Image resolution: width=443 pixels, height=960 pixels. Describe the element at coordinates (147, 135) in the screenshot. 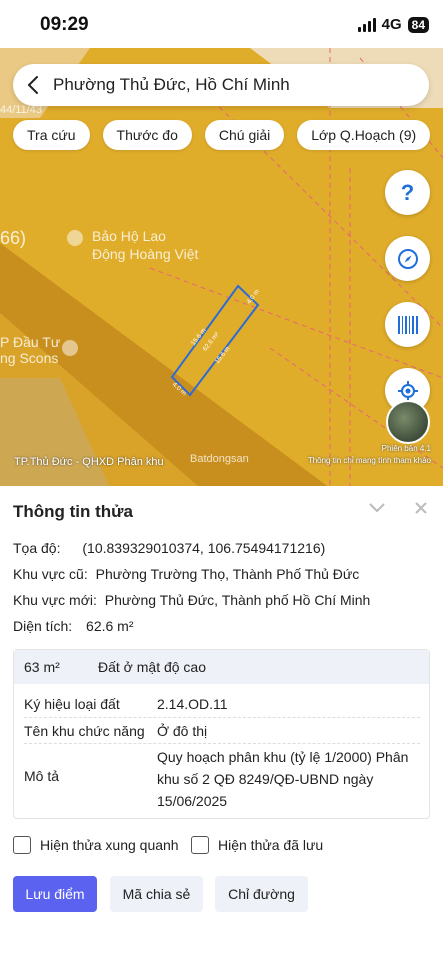

I see `chip-ruler: Thước đo` at that location.